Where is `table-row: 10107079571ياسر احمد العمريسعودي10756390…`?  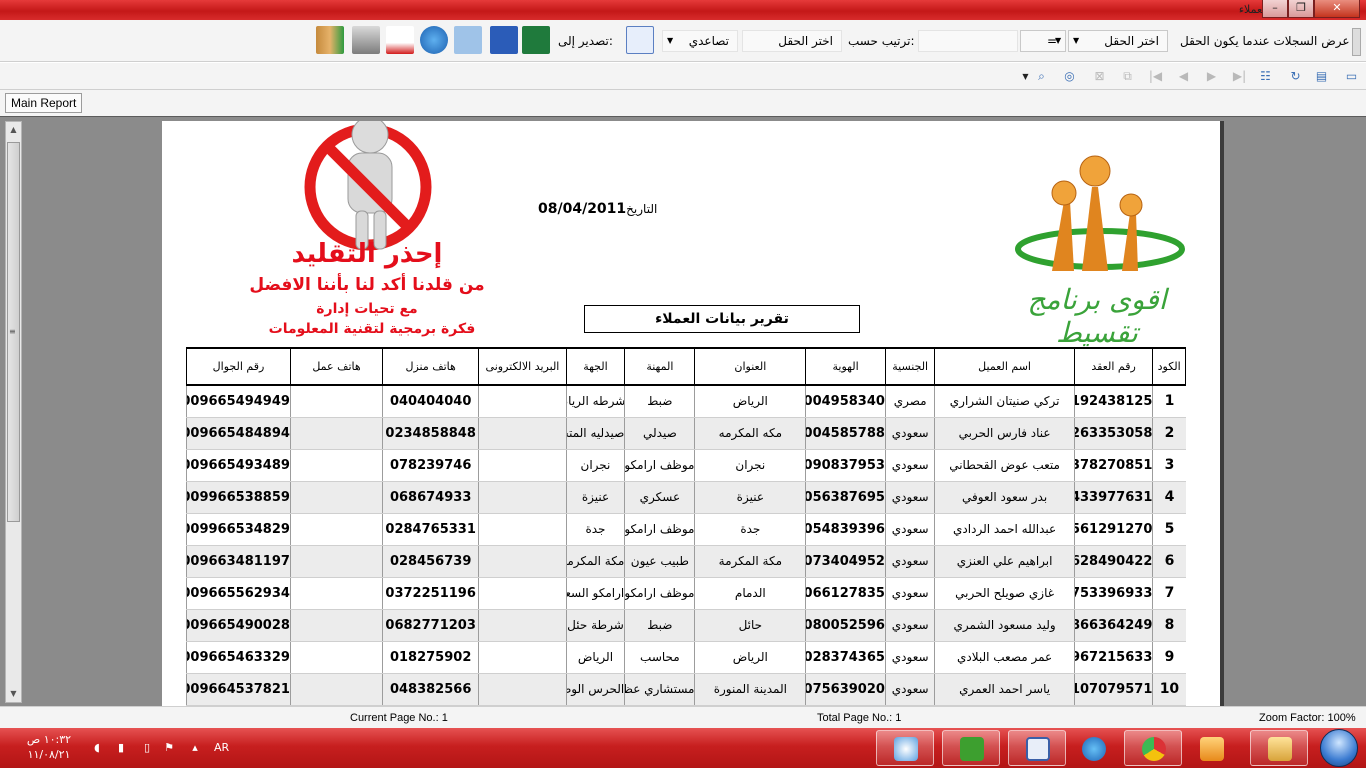
table-row: 10107079571ياسر احمد العمريسعودي10756390… is located at coordinates (686, 689).